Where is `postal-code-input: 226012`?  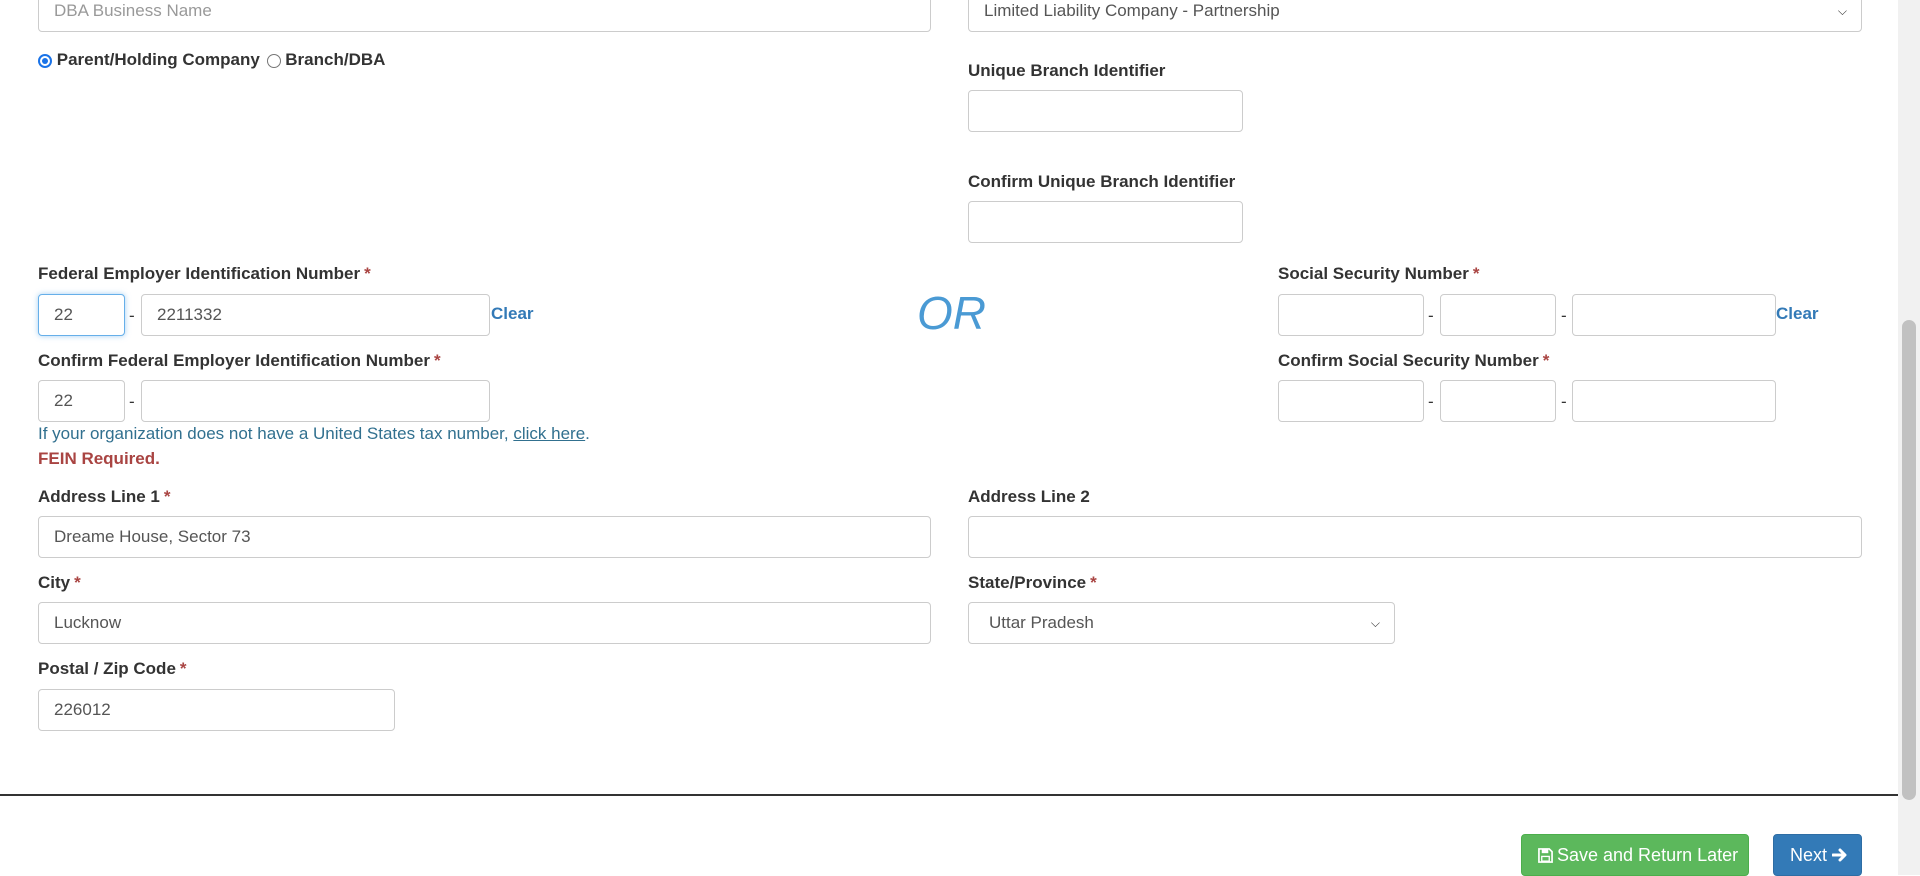 postal-code-input: 226012 is located at coordinates (216, 710).